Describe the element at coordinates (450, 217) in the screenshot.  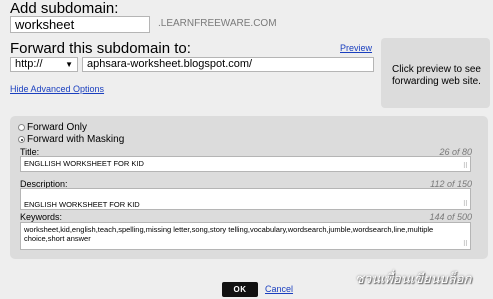
I see `keywords-count: 144 of 500` at that location.